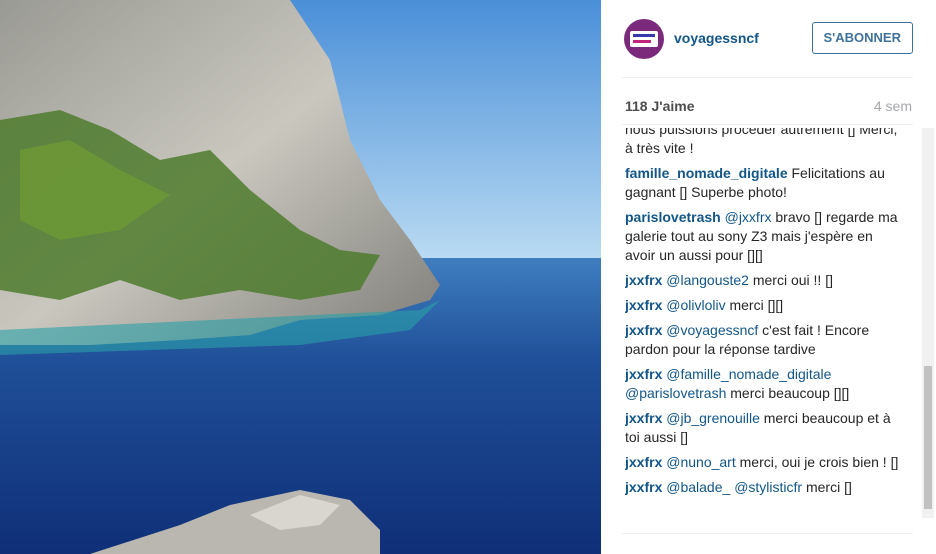 This screenshot has height=554, width=936. What do you see at coordinates (893, 106) in the screenshot?
I see `post-time: 4 sem` at bounding box center [893, 106].